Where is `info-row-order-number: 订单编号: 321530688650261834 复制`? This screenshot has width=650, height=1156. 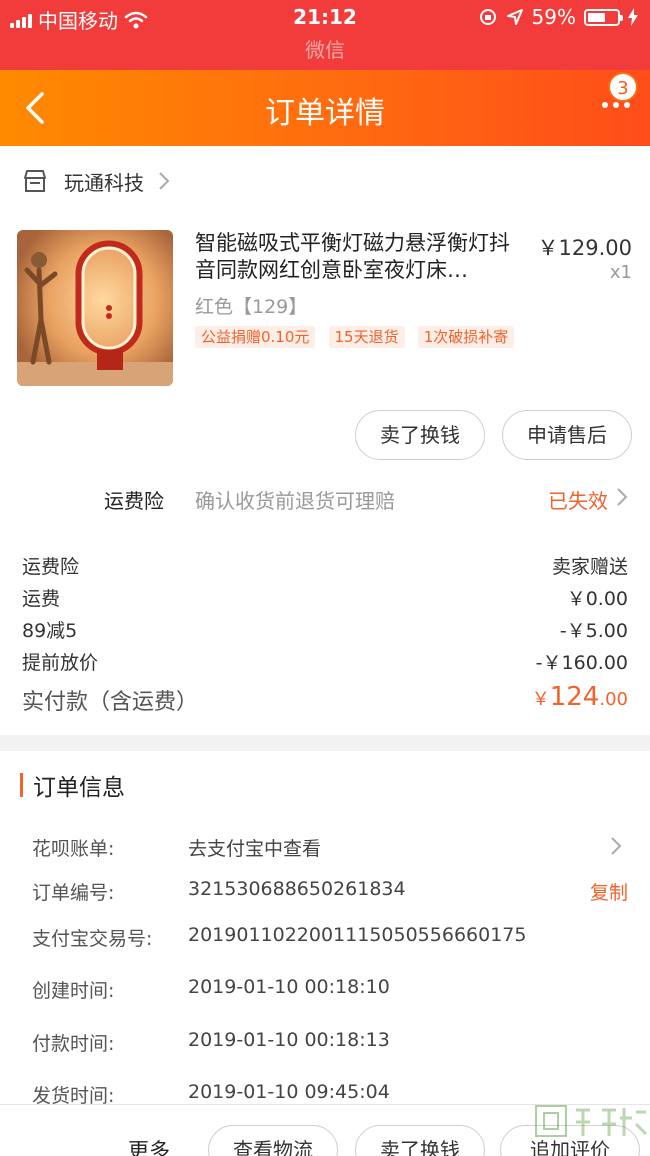
info-row-order-number: 订单编号: 321530688650261834 复制 is located at coordinates (325, 890).